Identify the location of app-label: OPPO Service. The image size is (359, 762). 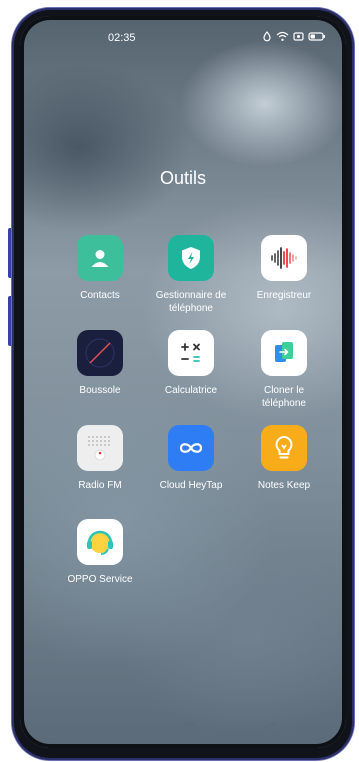
(100, 579).